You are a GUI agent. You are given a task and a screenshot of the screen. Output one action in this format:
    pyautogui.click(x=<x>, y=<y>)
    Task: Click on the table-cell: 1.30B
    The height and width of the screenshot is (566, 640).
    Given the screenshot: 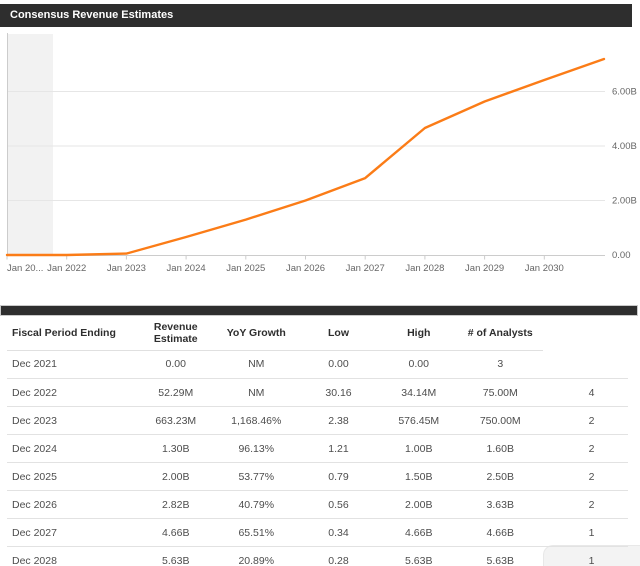 What is the action you would take?
    pyautogui.click(x=176, y=448)
    